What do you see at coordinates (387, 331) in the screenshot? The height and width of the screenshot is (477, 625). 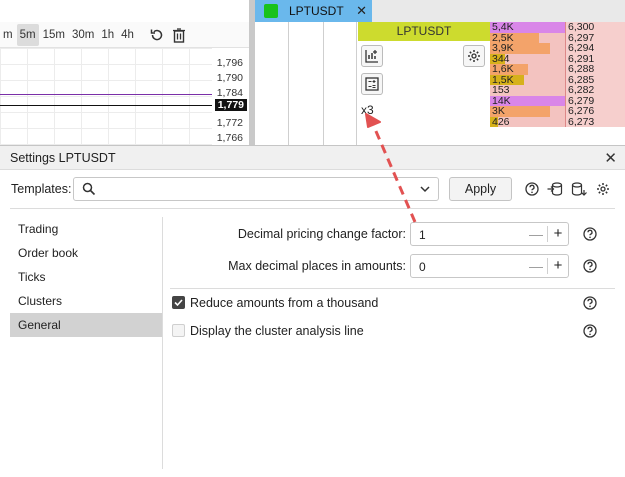 I see `cluster-line-row: Display the cluster analysis line` at bounding box center [387, 331].